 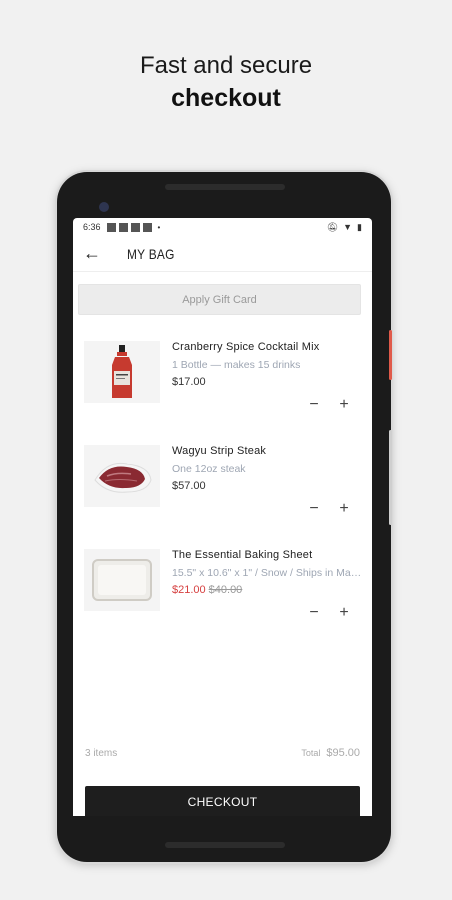 I want to click on original-price: $40.00, so click(x=225, y=590).